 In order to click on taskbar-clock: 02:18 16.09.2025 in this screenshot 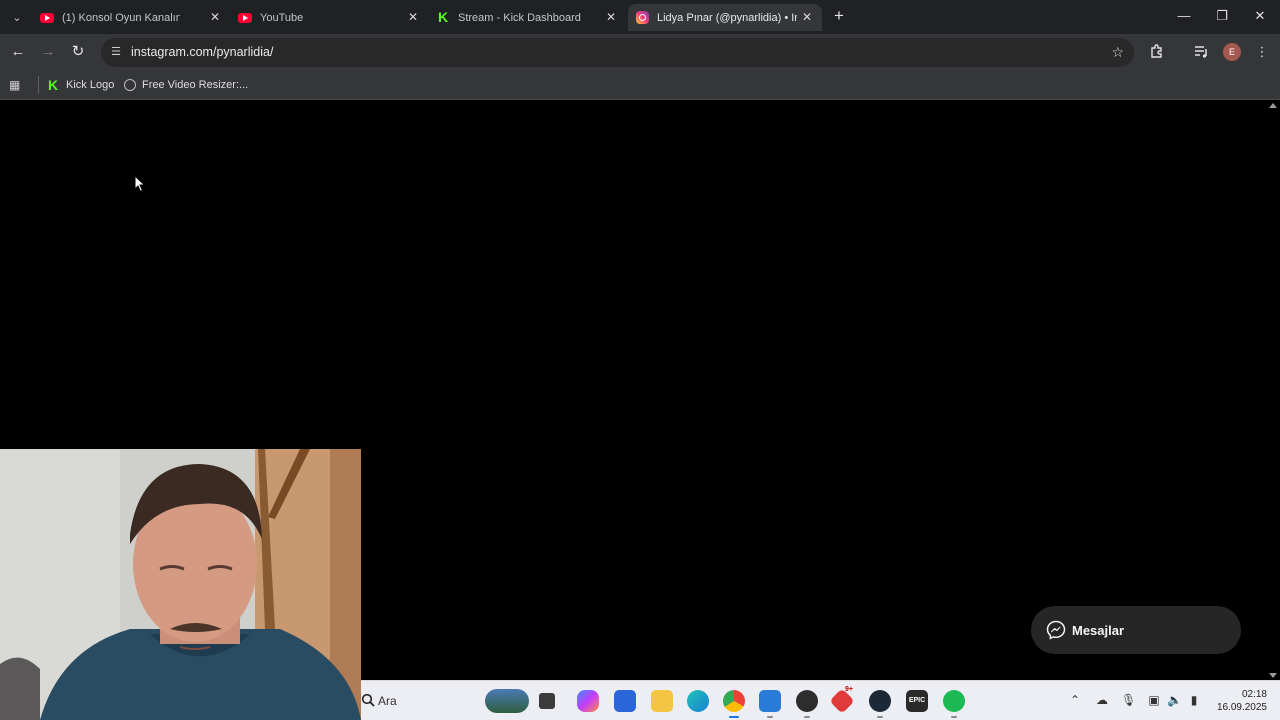, I will do `click(1239, 701)`.